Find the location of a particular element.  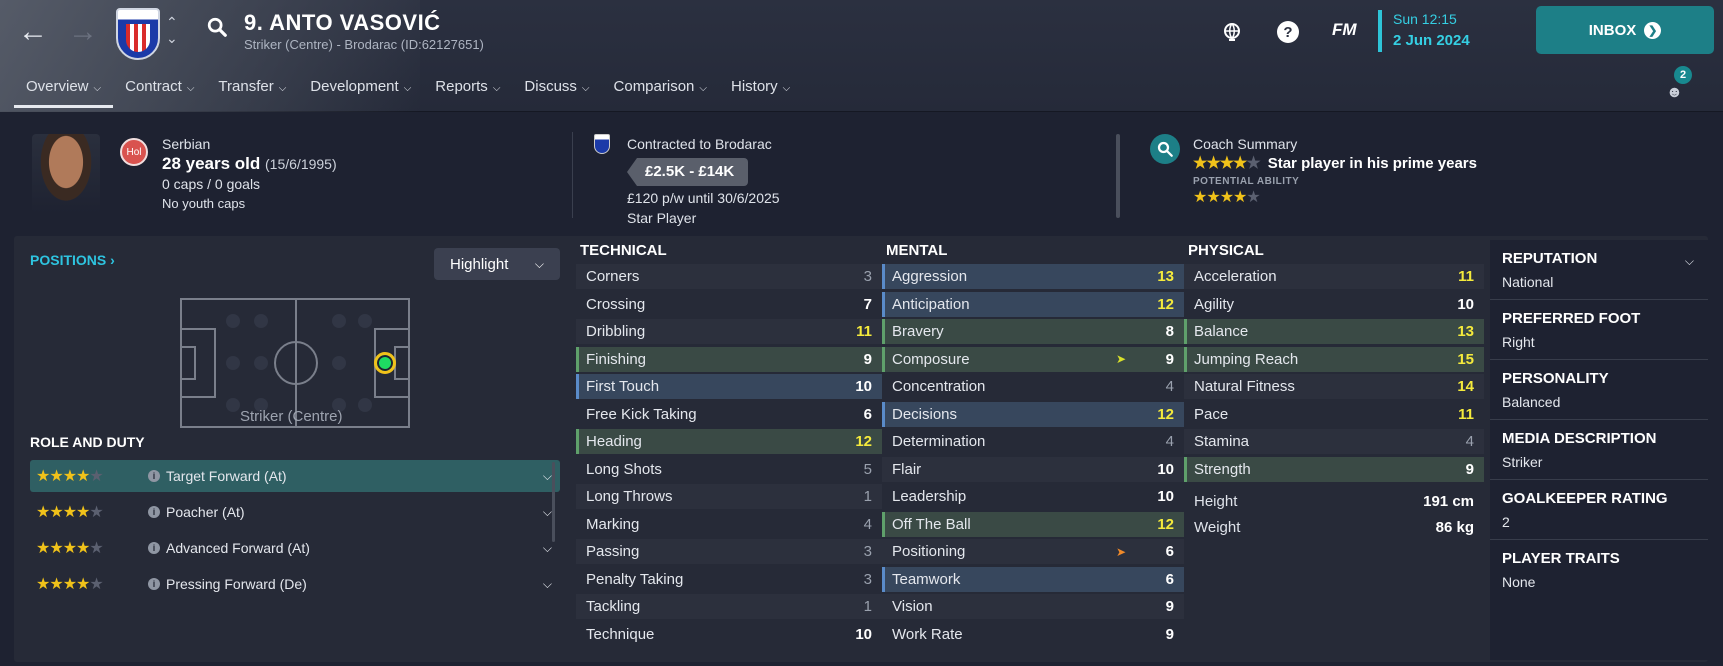

reputation-item: REPUTATION National ⌵ is located at coordinates (1599, 270).